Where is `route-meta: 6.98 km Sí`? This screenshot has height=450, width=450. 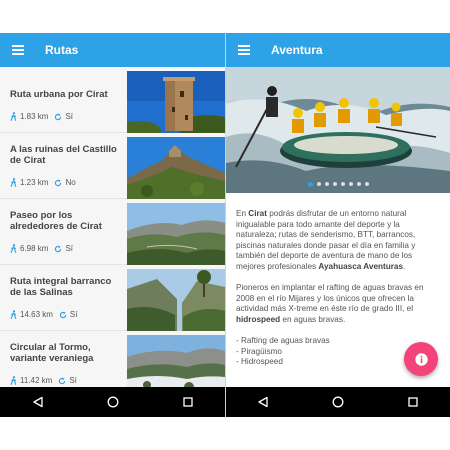 route-meta: 6.98 km Sí is located at coordinates (41, 248).